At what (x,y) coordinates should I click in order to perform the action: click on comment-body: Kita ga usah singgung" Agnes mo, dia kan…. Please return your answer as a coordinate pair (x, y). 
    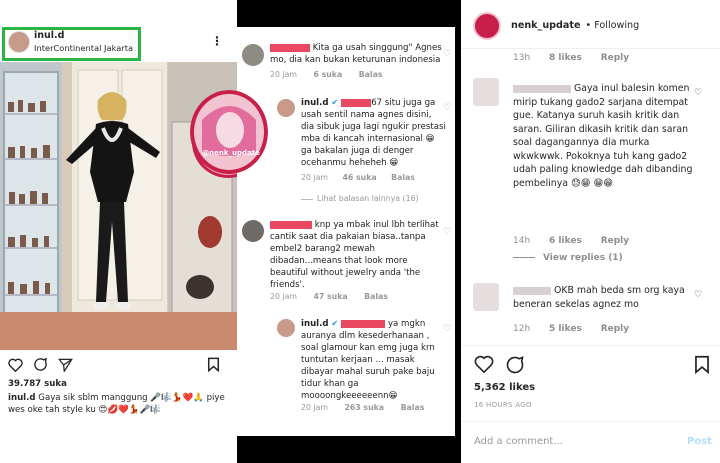
    Looking at the image, I should click on (361, 54).